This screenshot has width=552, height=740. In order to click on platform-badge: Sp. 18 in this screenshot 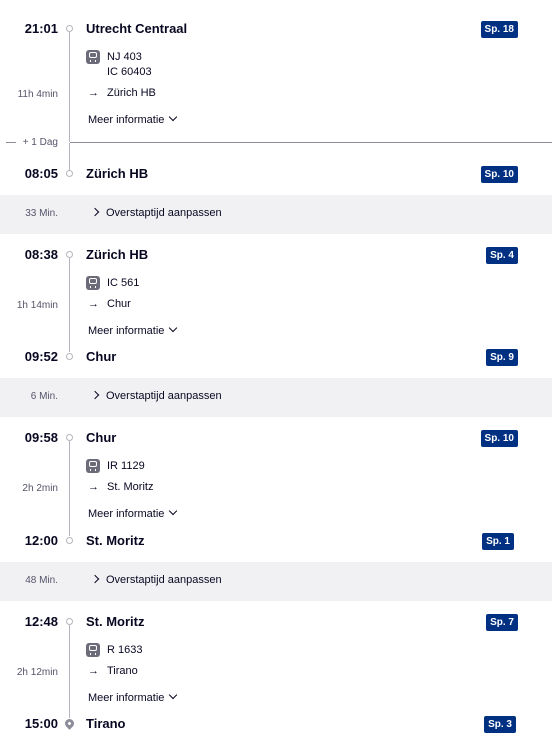, I will do `click(499, 29)`.